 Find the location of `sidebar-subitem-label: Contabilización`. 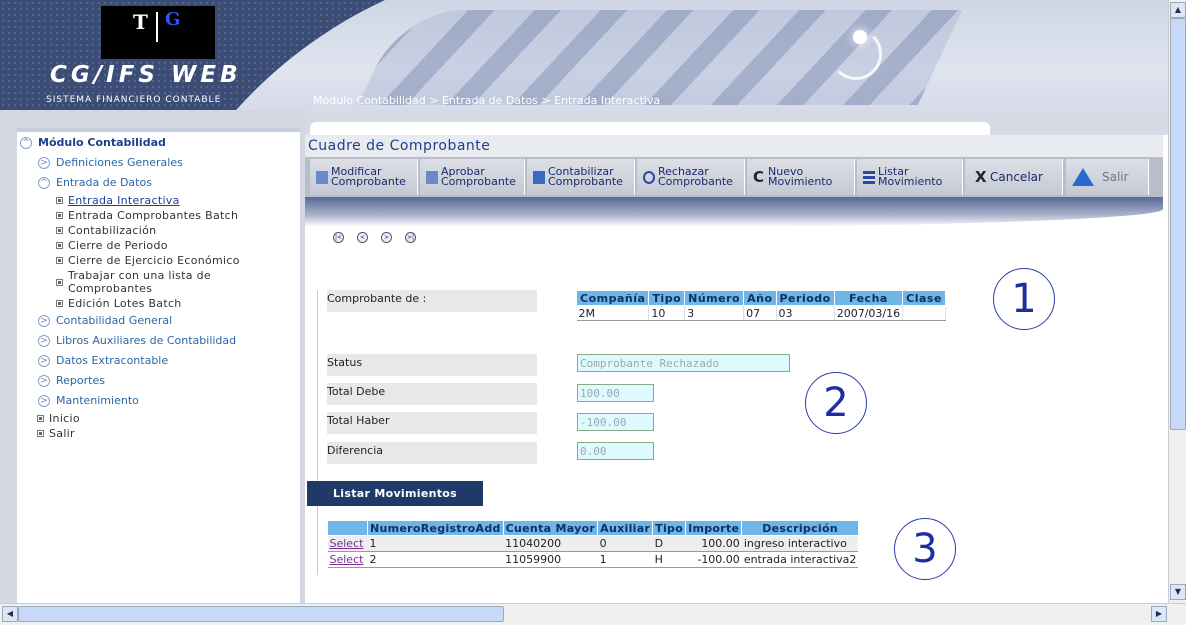

sidebar-subitem-label: Contabilización is located at coordinates (112, 230).